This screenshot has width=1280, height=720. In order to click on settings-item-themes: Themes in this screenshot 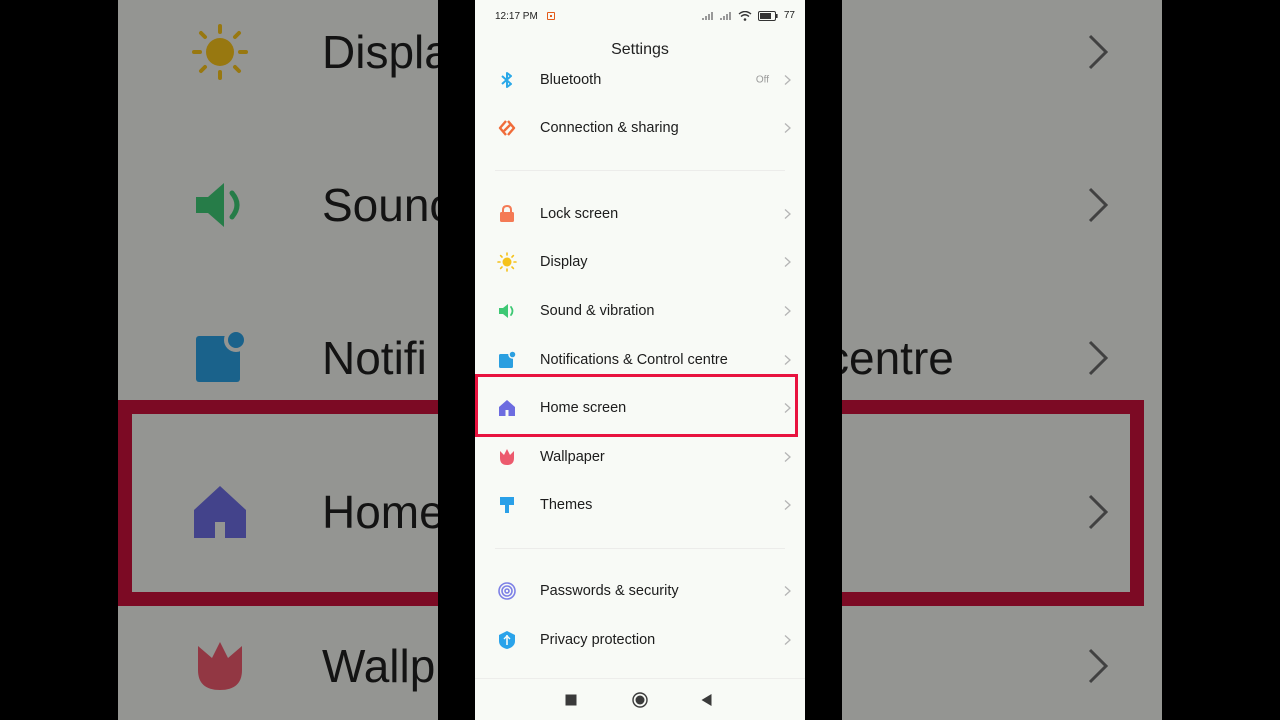, I will do `click(640, 505)`.